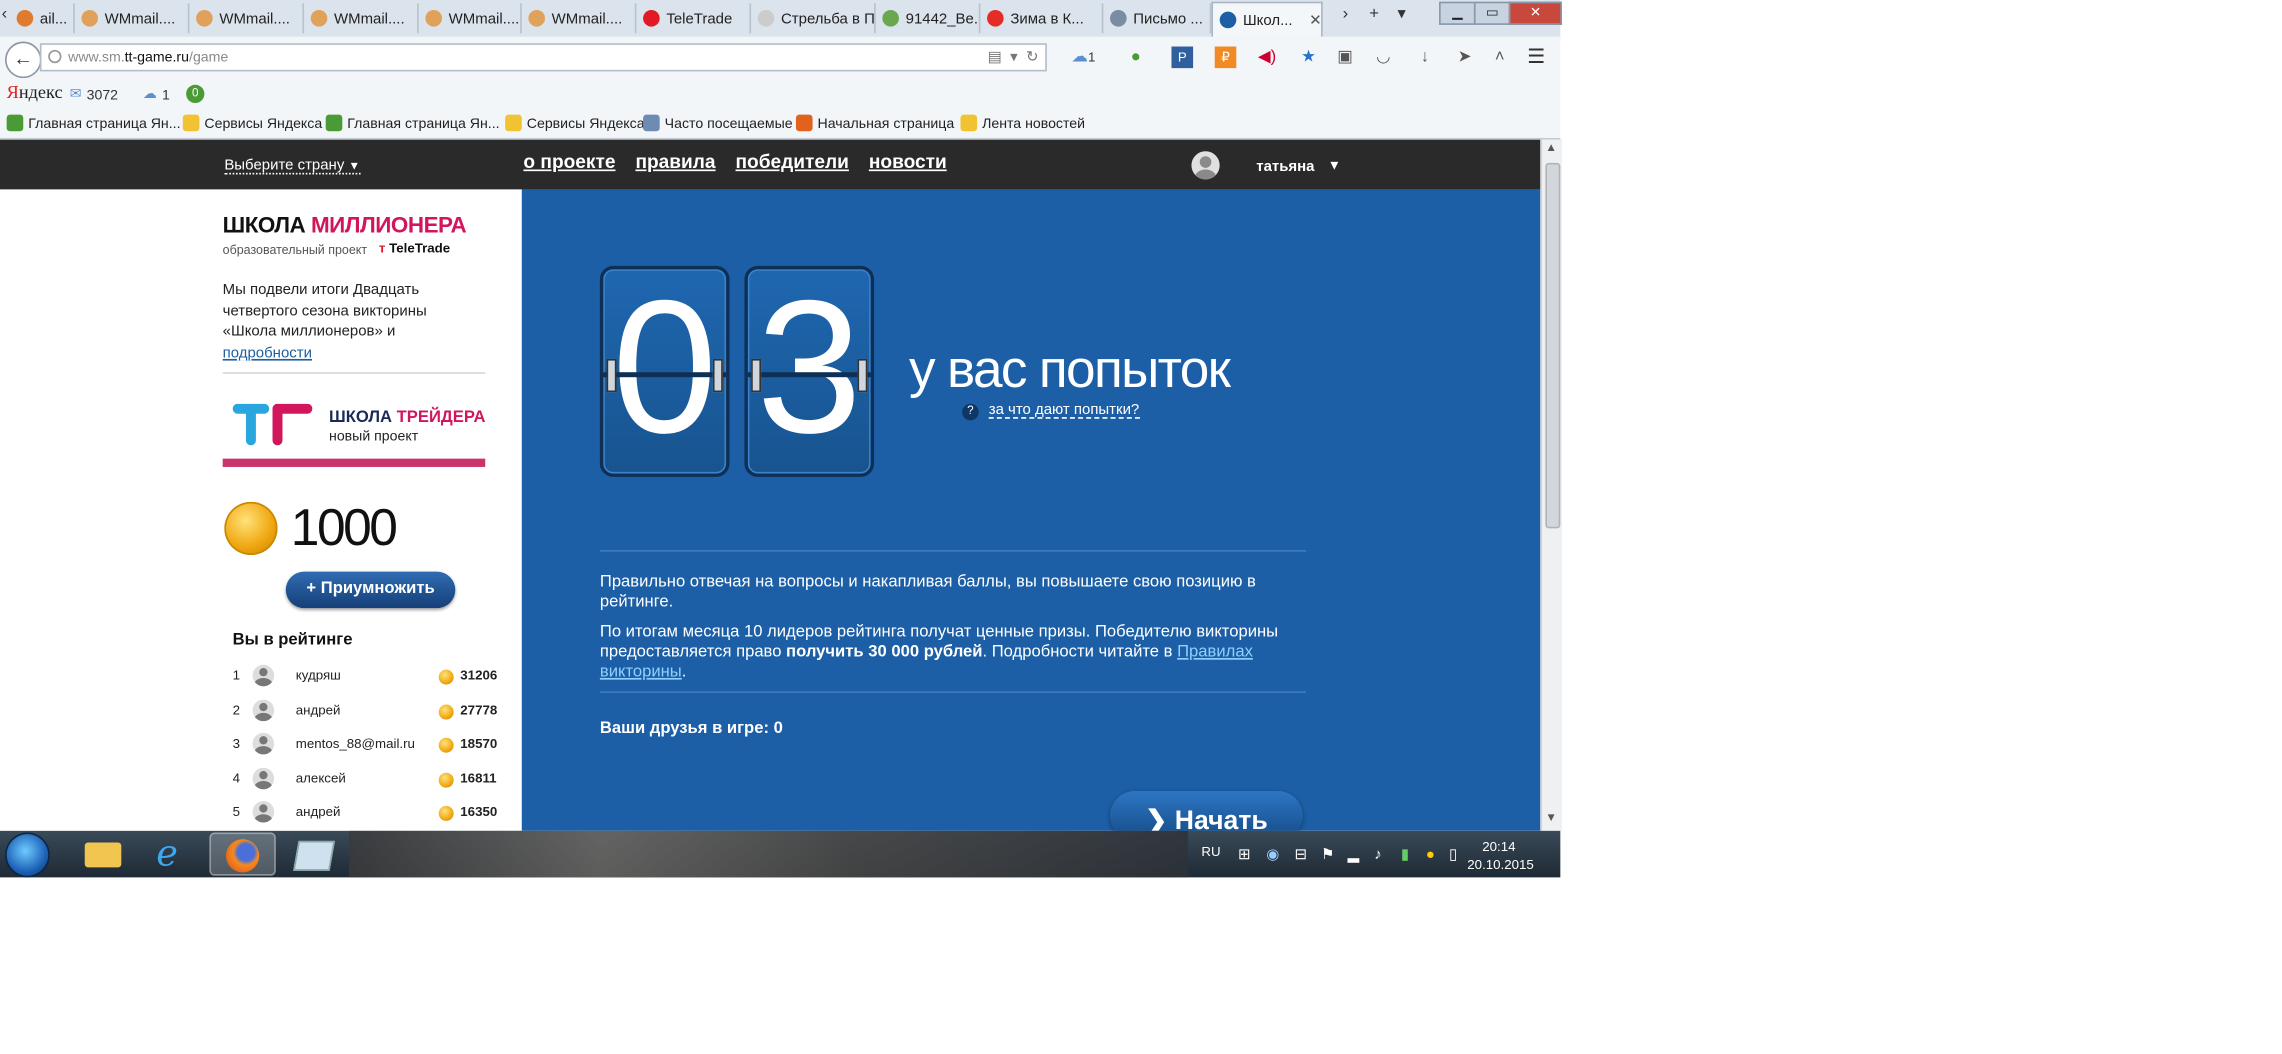 The image size is (2282, 1054). I want to click on new-tab-icon: +, so click(1374, 14).